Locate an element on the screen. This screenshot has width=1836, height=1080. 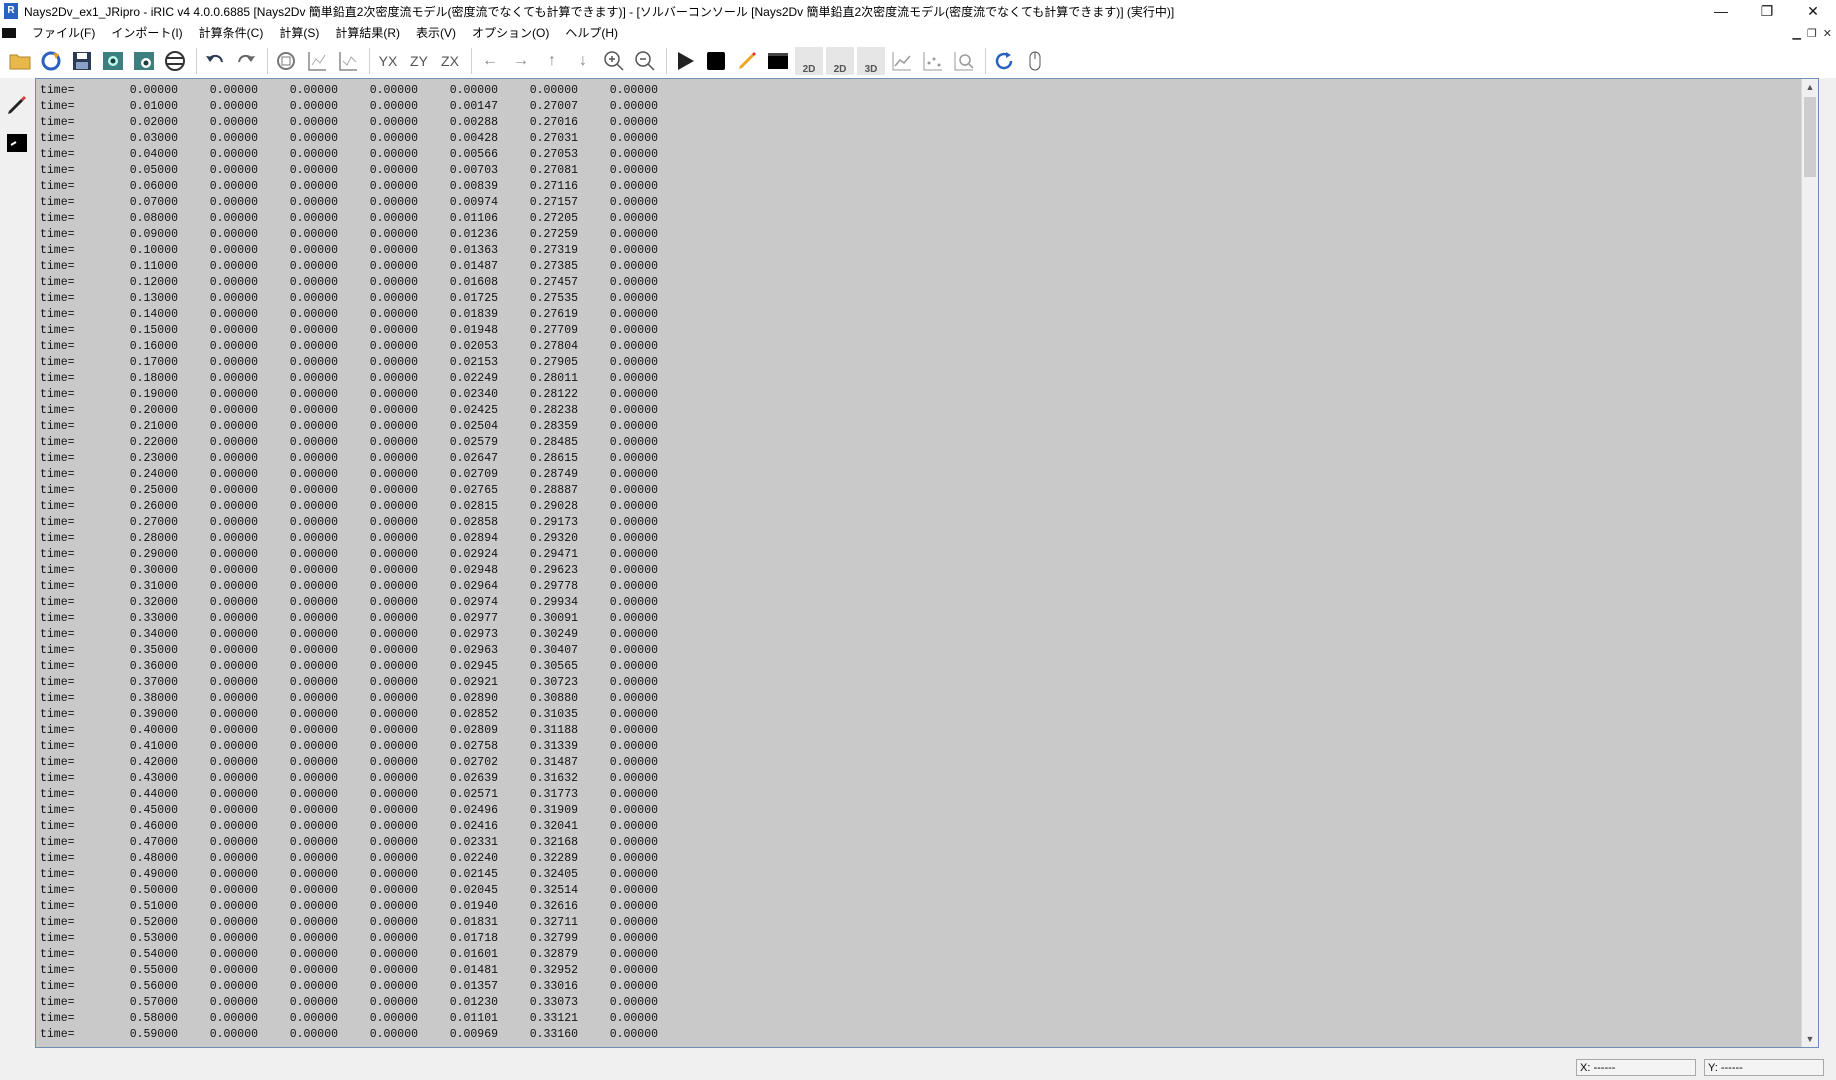
run-icon is located at coordinates (685, 61).